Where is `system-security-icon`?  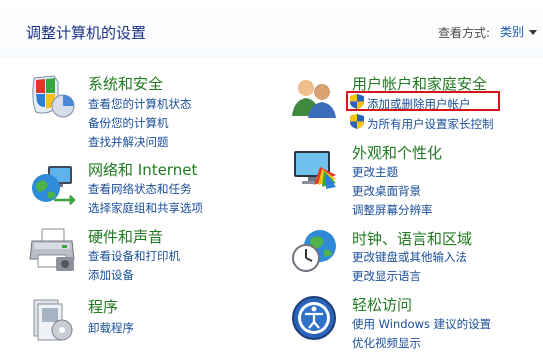 system-security-icon is located at coordinates (52, 96).